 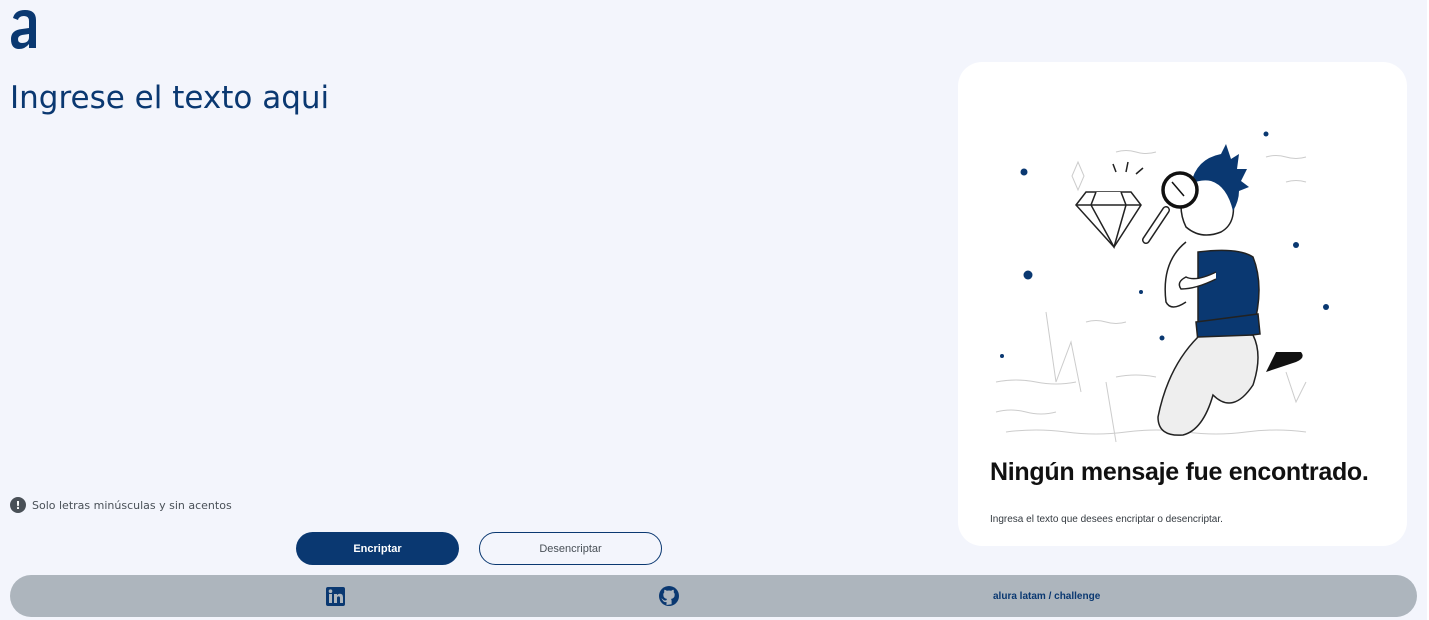 What do you see at coordinates (713, 596) in the screenshot?
I see `footer: alura latam / challenge` at bounding box center [713, 596].